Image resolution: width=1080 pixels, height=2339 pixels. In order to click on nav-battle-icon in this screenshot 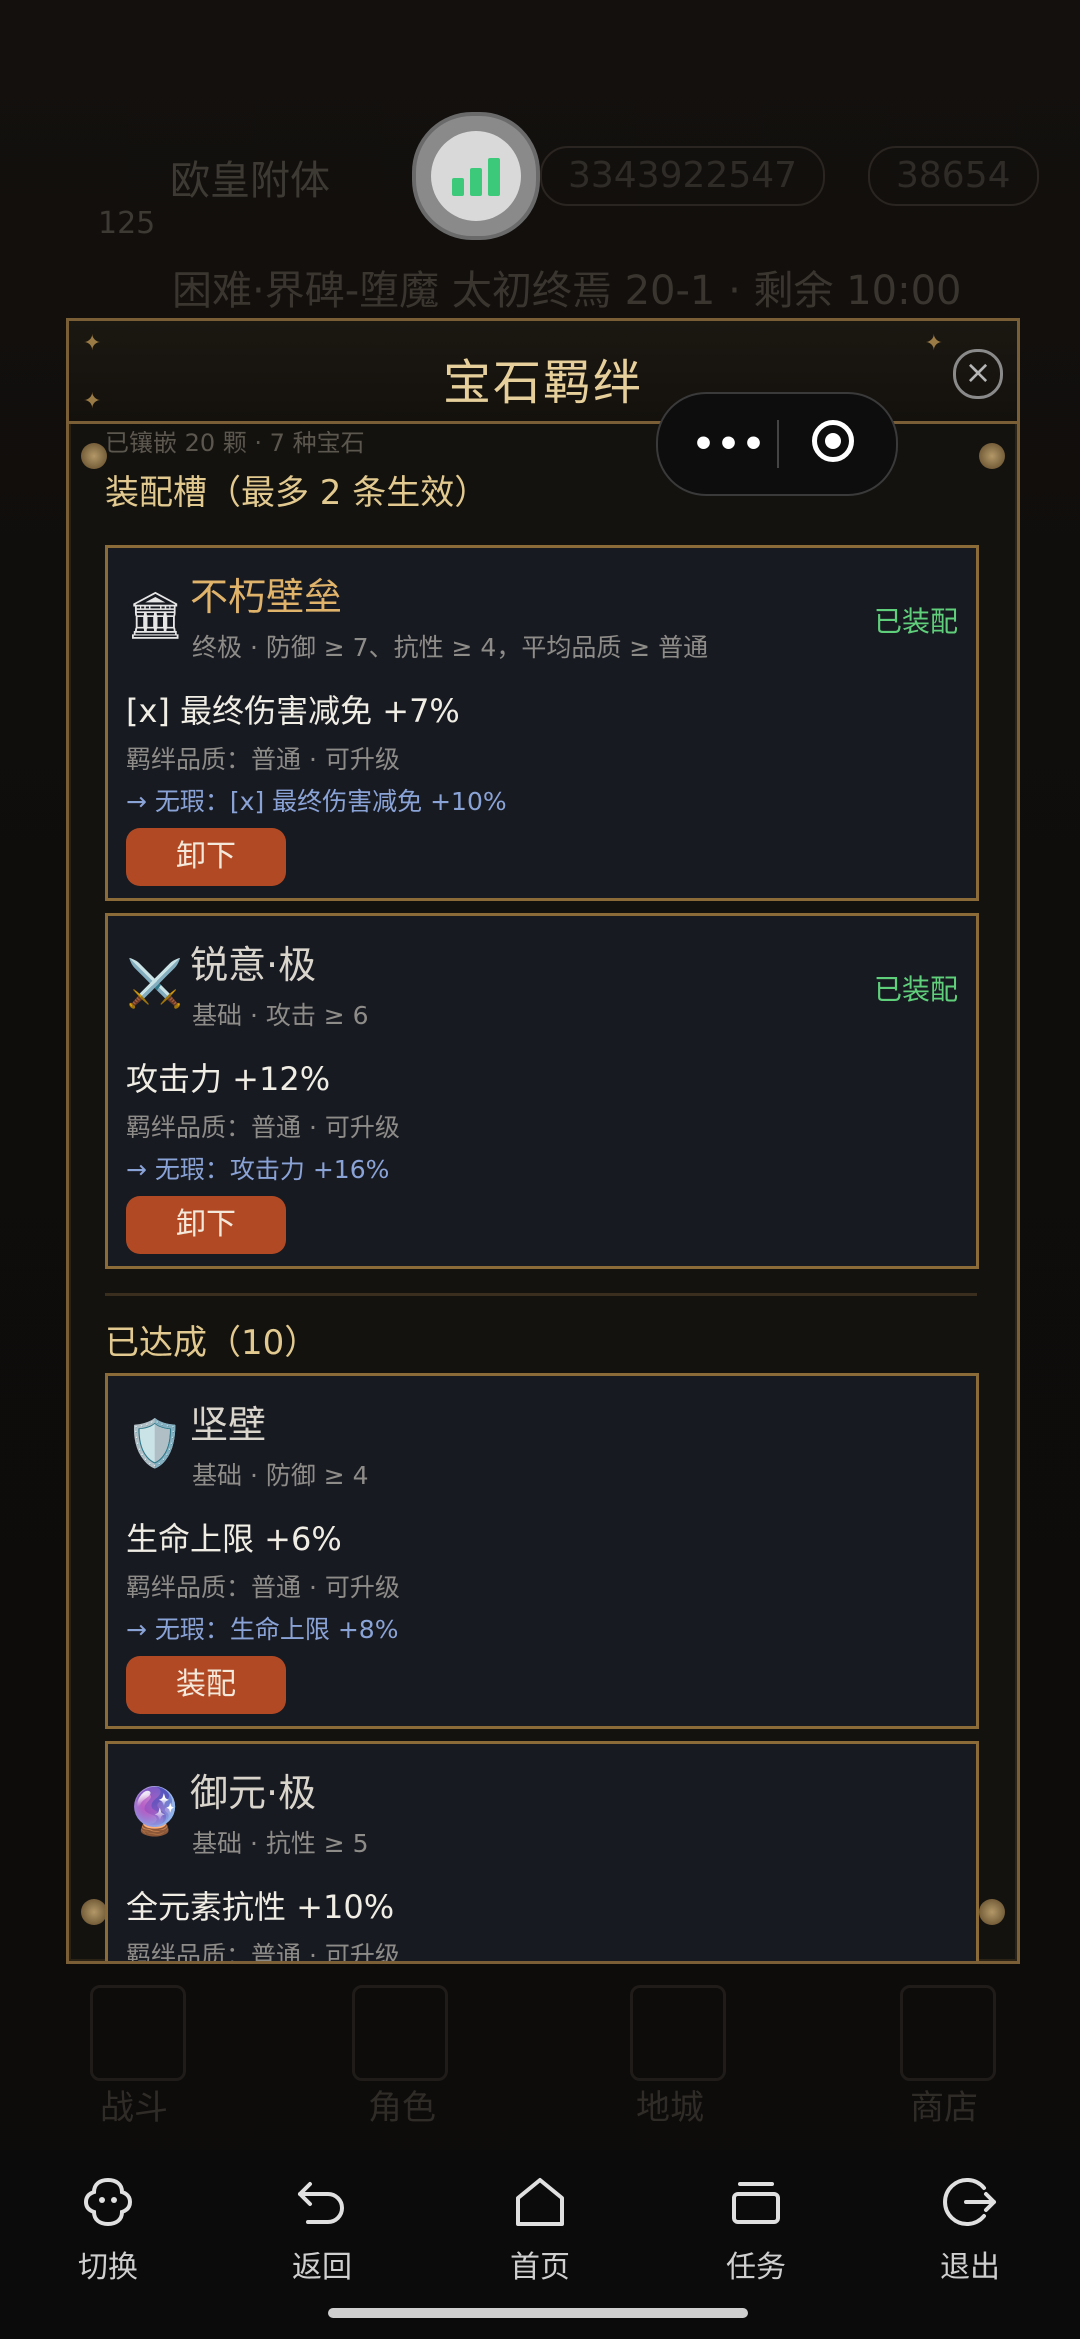, I will do `click(138, 2033)`.